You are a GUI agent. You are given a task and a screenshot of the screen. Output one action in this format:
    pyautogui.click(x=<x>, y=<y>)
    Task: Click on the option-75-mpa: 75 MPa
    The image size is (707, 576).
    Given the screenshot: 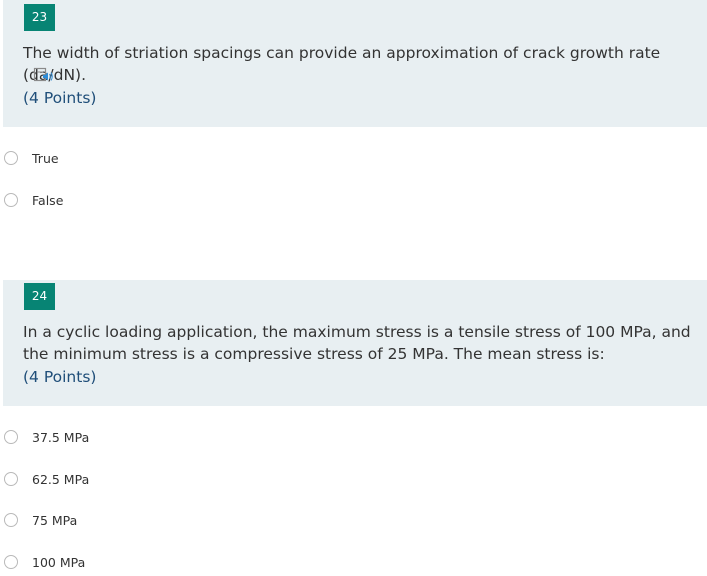 What is the action you would take?
    pyautogui.click(x=40, y=520)
    